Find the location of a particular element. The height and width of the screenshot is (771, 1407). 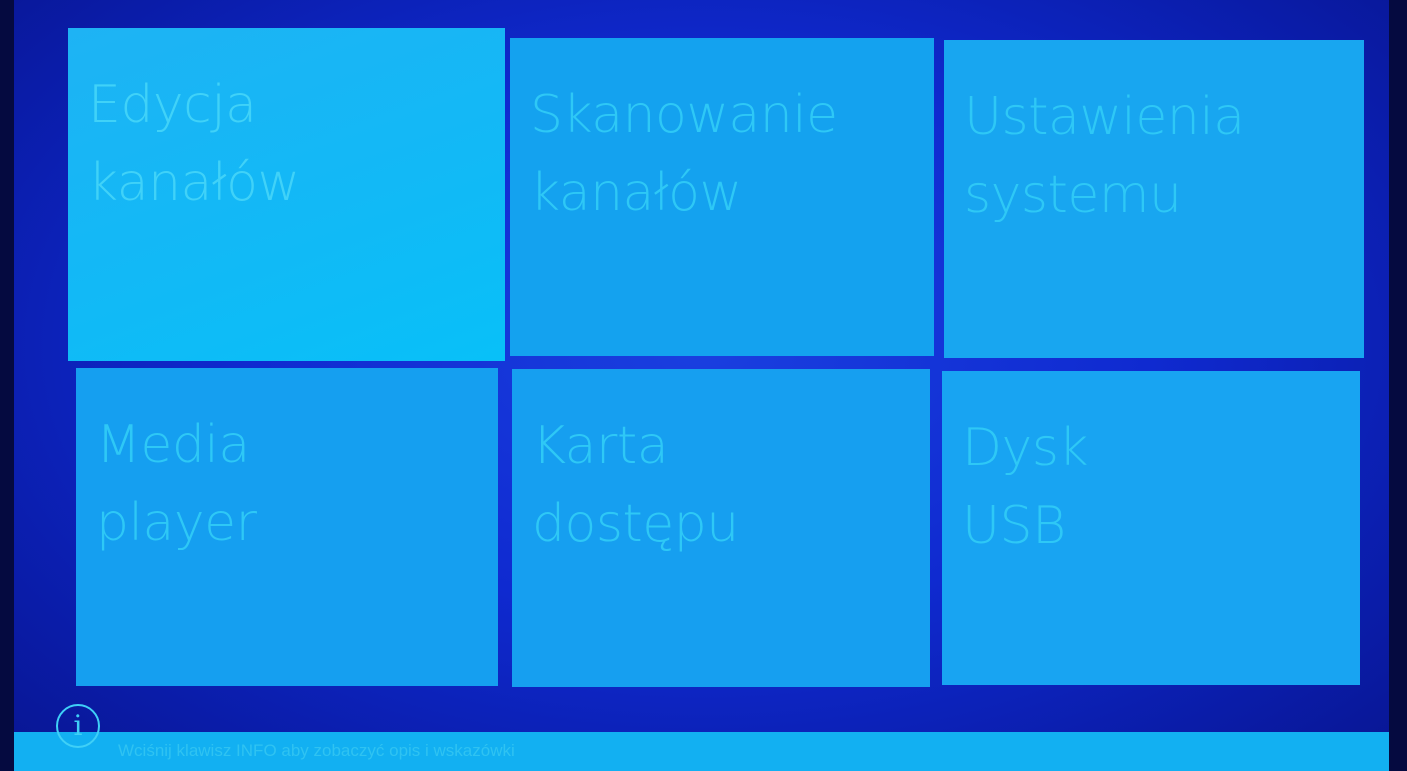

tile-label: Edycja kanałów is located at coordinates (194, 144).